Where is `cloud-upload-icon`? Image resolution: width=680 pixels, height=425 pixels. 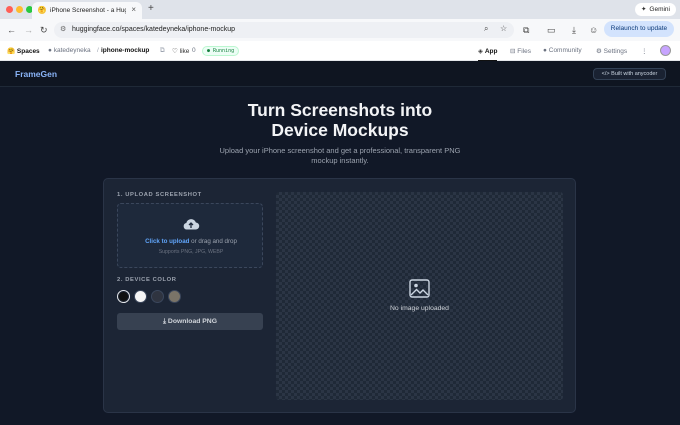
cloud-upload-icon is located at coordinates (191, 224).